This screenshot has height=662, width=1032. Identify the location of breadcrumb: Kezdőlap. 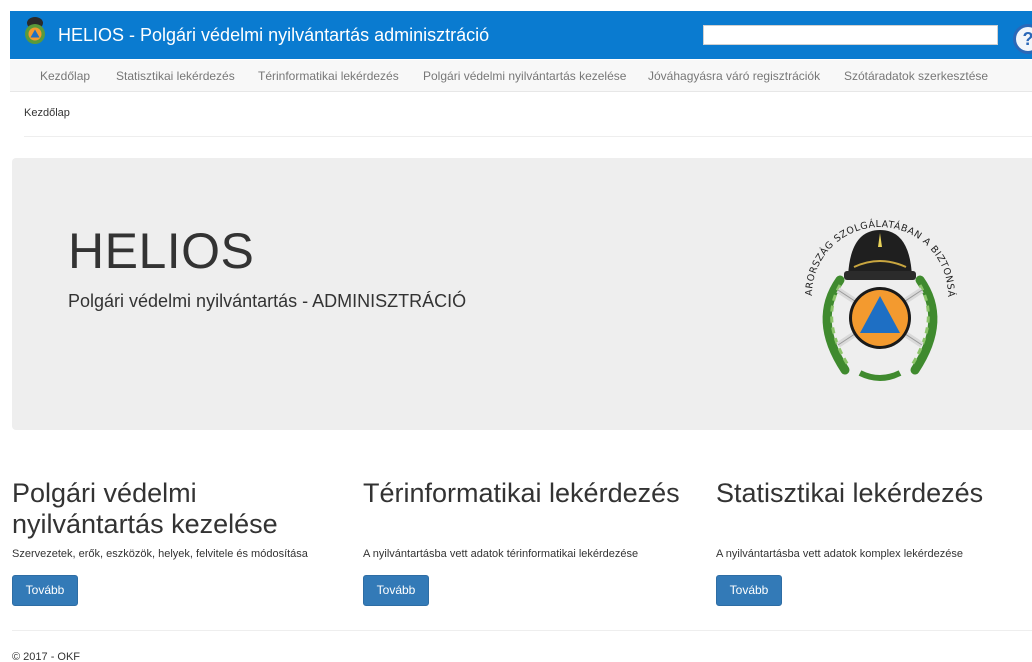
(47, 113).